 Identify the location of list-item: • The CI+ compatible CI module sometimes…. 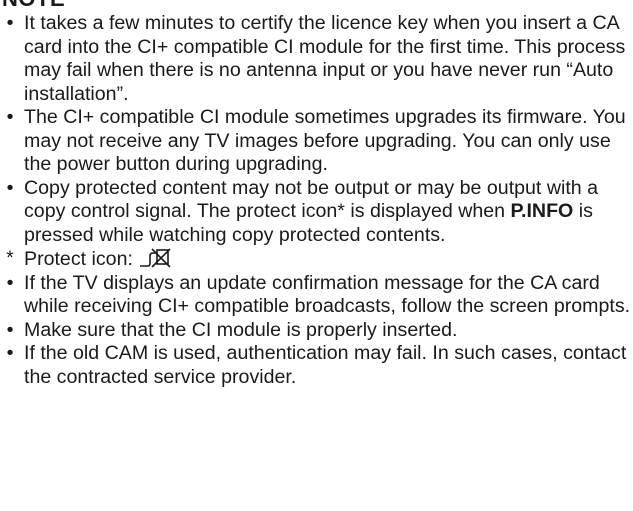
(316, 141).